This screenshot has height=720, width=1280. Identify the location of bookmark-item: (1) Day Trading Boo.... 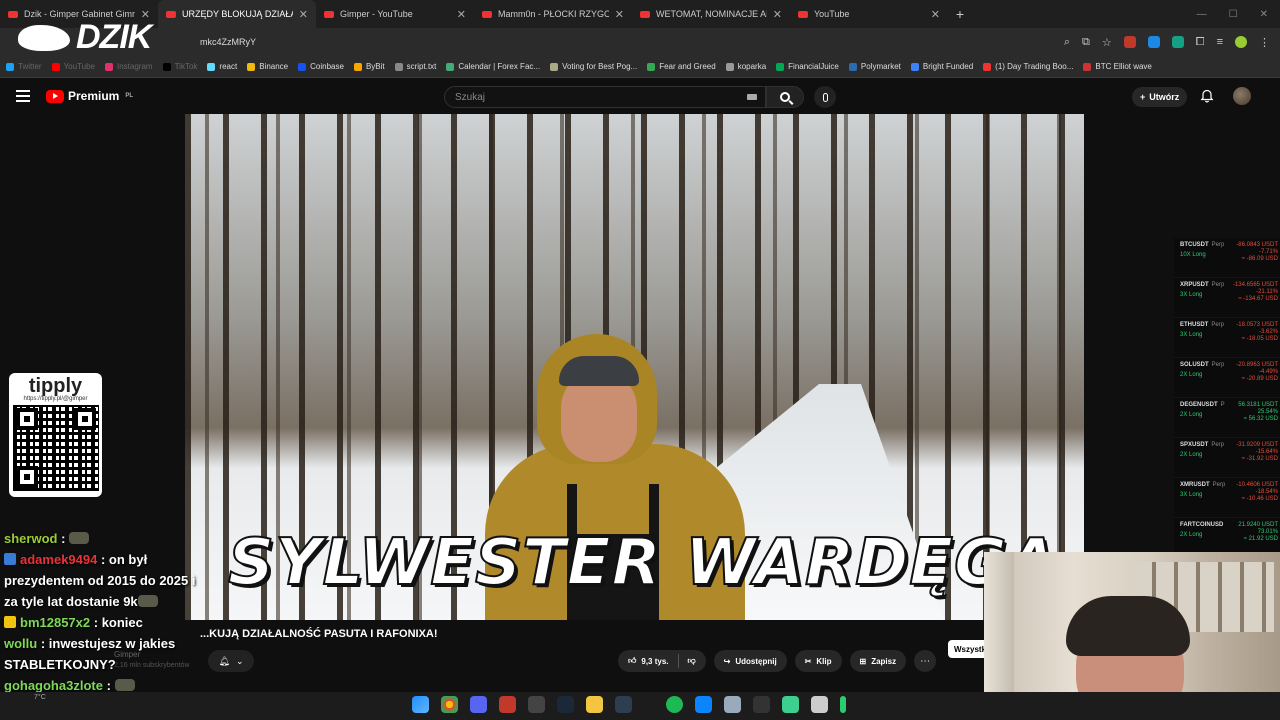
(1028, 66).